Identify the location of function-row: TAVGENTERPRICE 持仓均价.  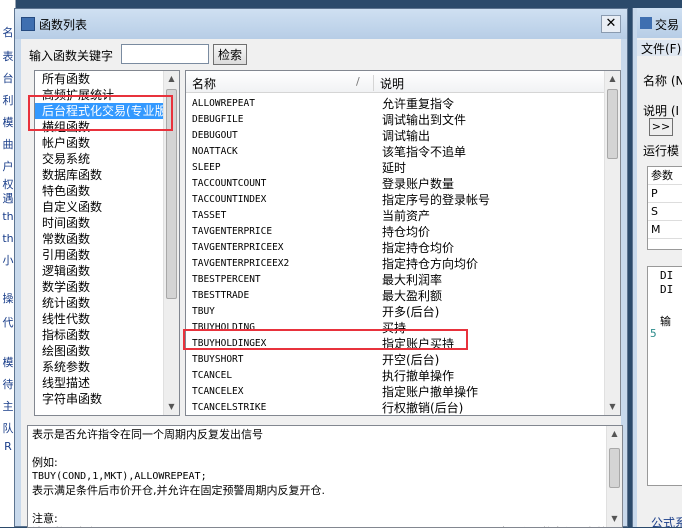
(395, 232).